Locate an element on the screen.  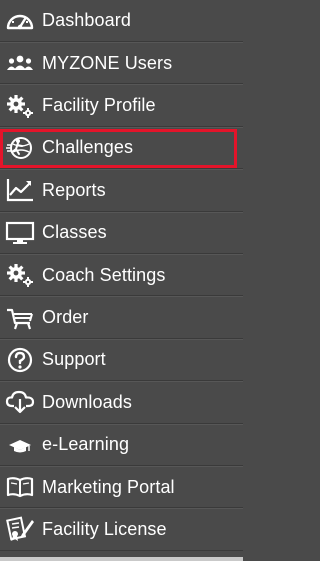
graduation-cap-icon is located at coordinates (20, 445).